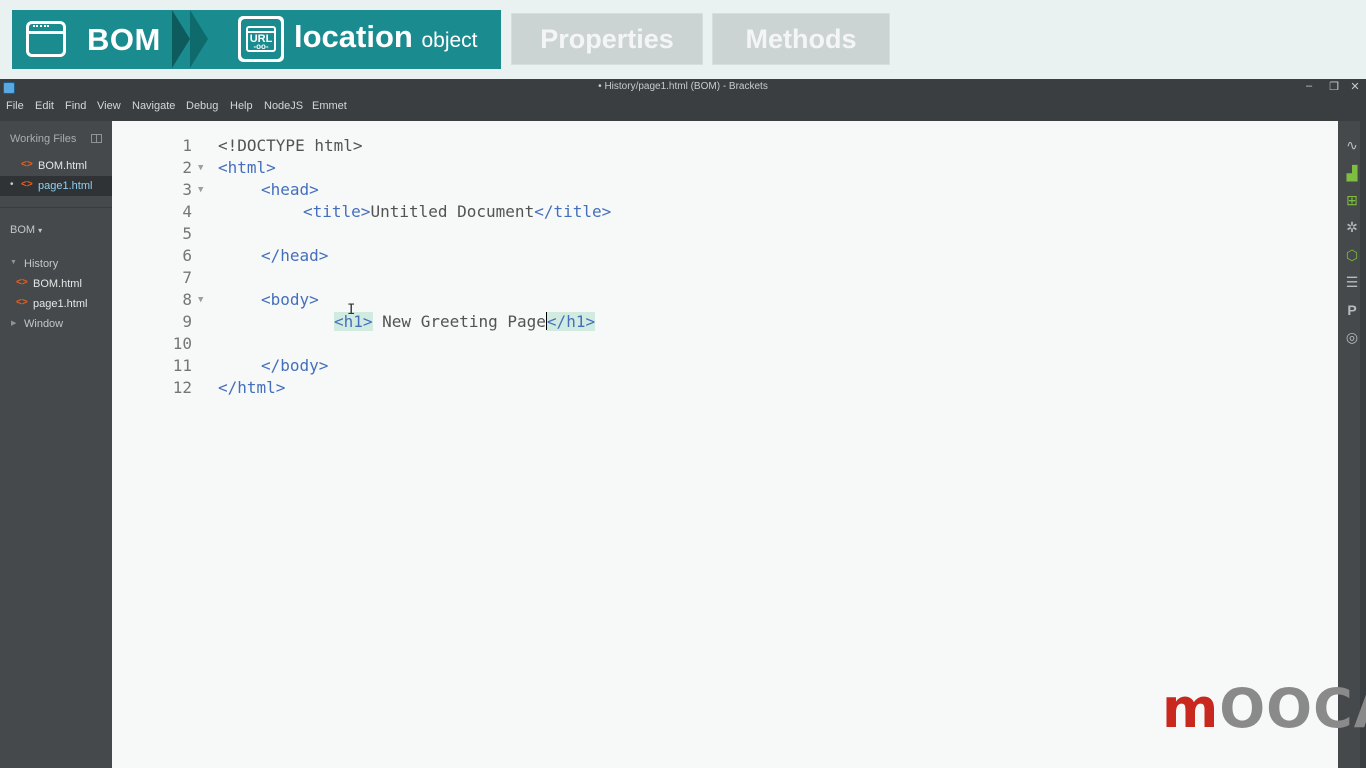 This screenshot has height=768, width=1366. What do you see at coordinates (43, 139) in the screenshot?
I see `working-files-title: Working Files` at bounding box center [43, 139].